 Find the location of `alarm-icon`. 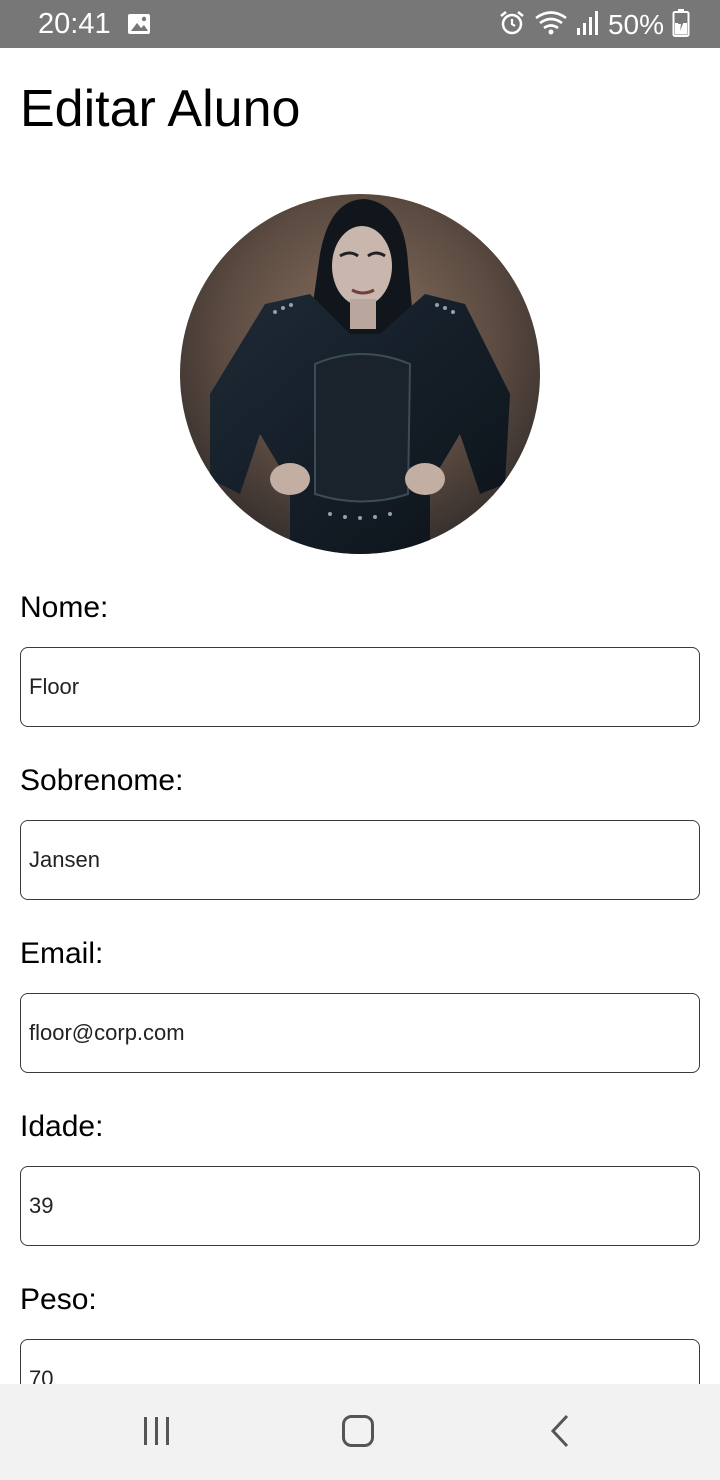

alarm-icon is located at coordinates (512, 25).